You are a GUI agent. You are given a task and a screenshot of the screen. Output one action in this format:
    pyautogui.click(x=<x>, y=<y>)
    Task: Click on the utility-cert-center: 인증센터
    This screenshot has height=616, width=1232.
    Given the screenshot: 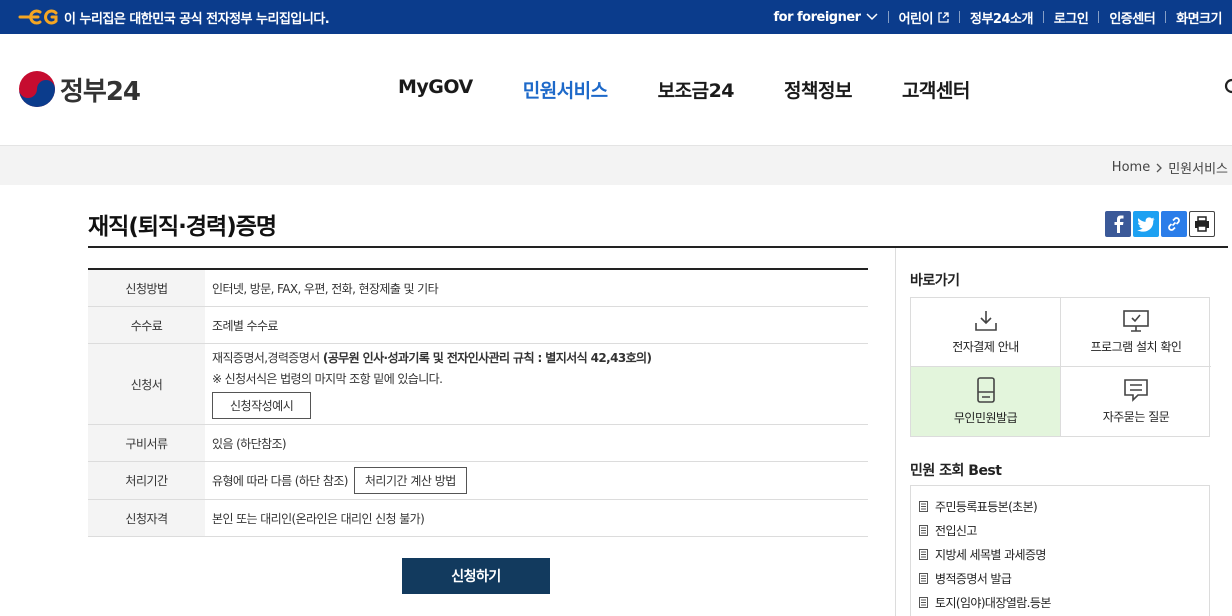 What is the action you would take?
    pyautogui.click(x=1132, y=17)
    